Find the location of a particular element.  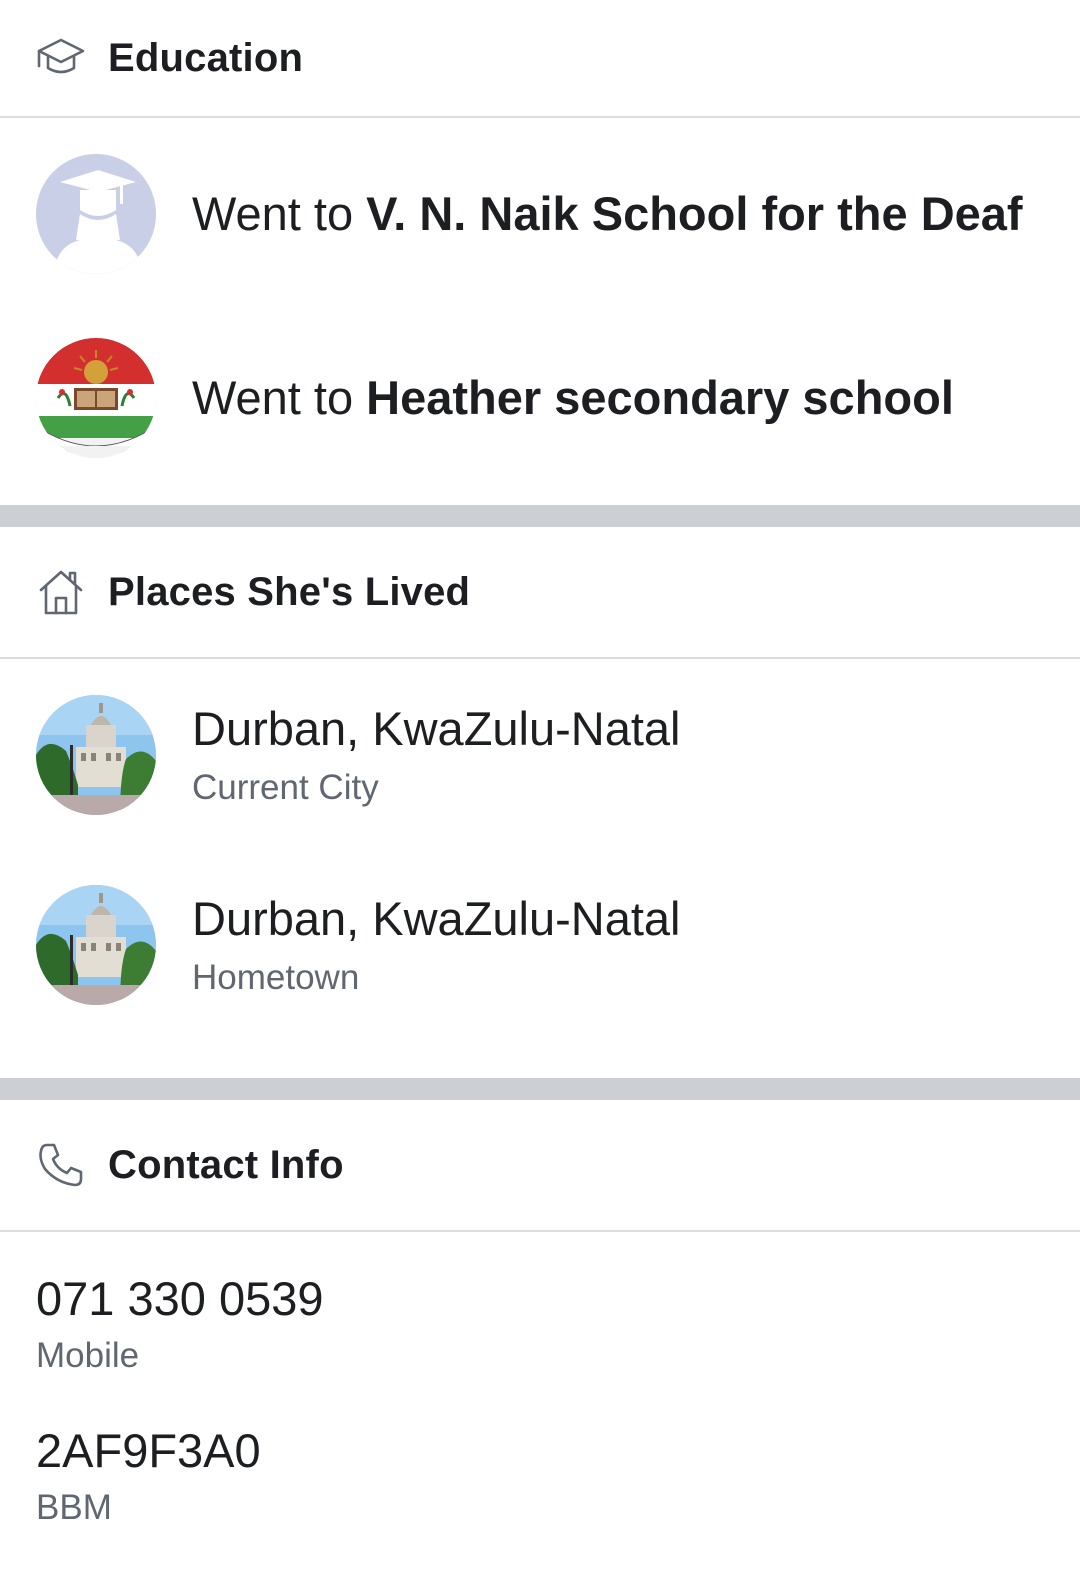

section-title: Places She's Lived is located at coordinates (289, 591).